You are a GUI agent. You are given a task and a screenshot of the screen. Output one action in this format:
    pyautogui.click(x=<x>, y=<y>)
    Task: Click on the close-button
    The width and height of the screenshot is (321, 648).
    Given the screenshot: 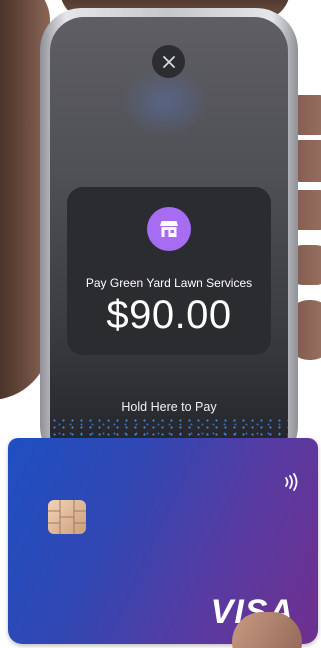 What is the action you would take?
    pyautogui.click(x=168, y=61)
    